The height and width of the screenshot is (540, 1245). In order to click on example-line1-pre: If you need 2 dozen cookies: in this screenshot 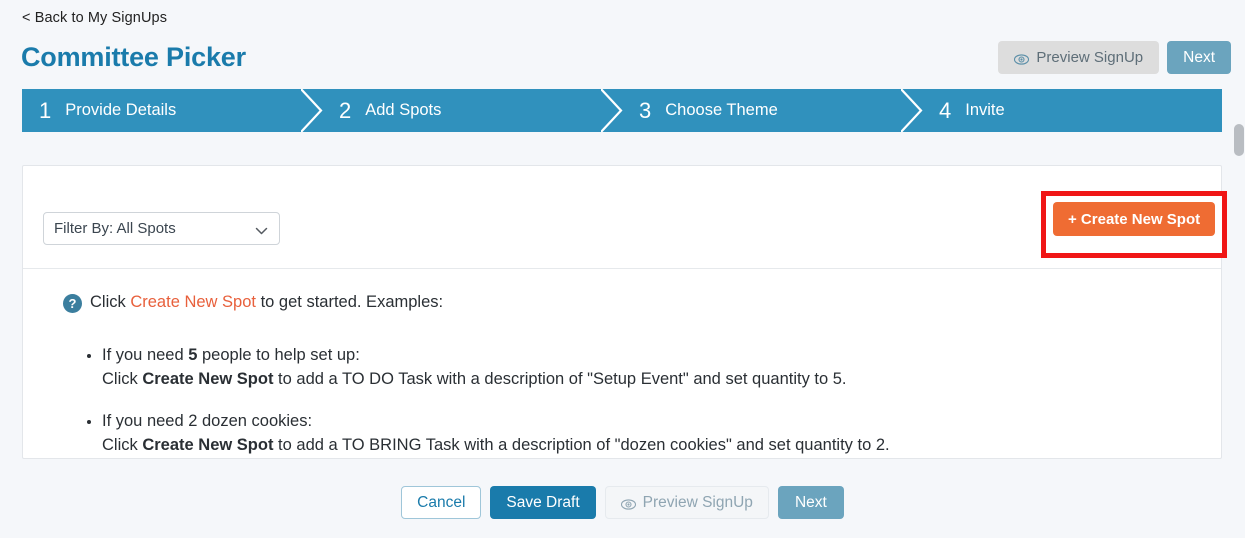, I will do `click(207, 420)`.